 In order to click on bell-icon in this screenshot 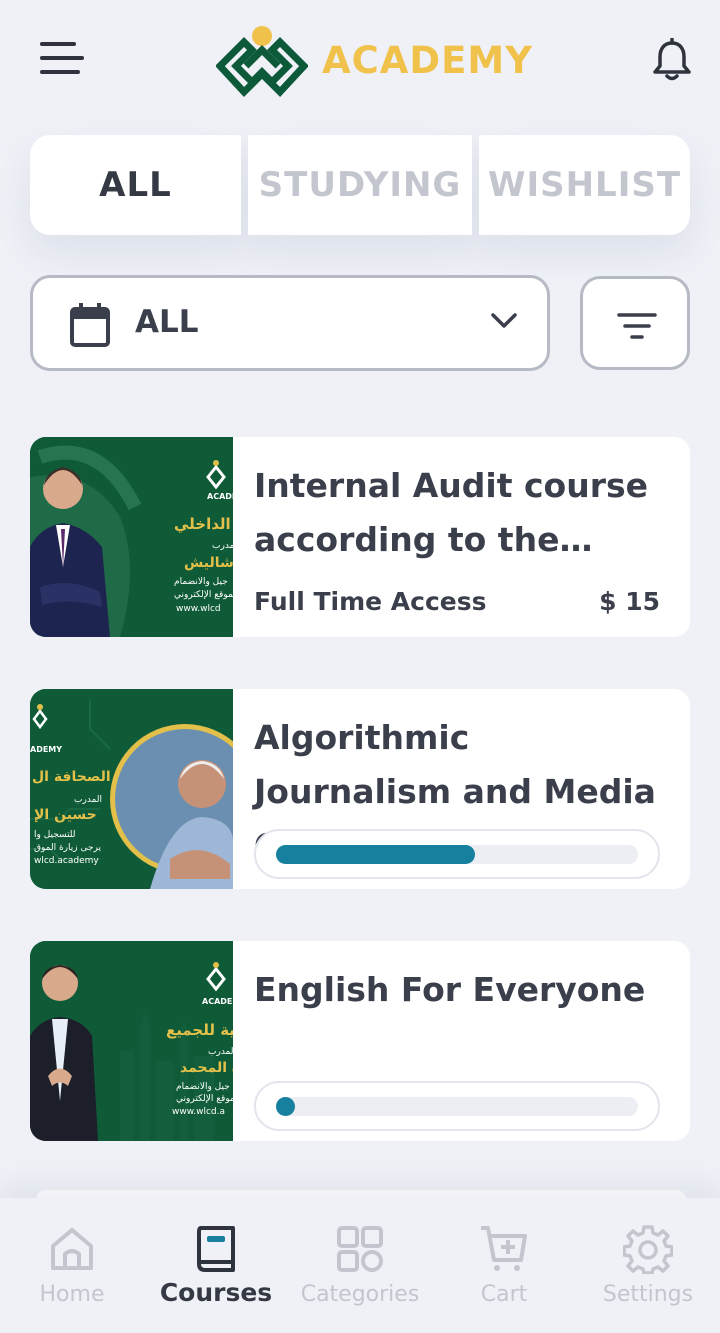, I will do `click(672, 60)`.